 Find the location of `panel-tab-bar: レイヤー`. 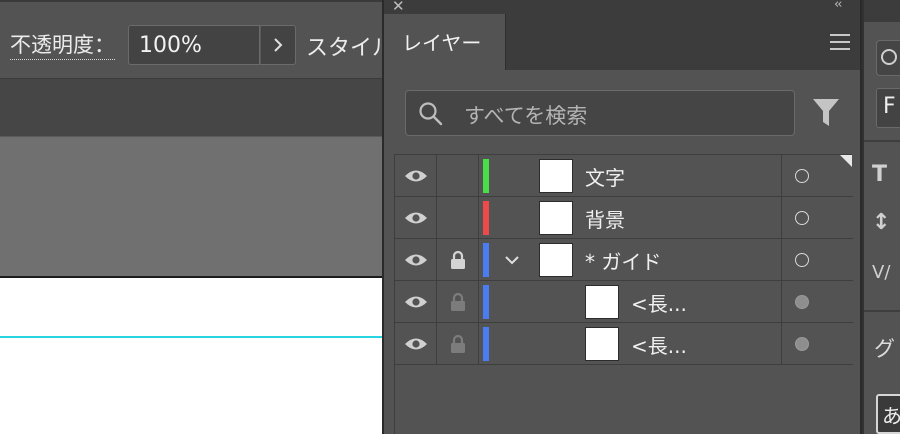

panel-tab-bar: レイヤー is located at coordinates (622, 42).